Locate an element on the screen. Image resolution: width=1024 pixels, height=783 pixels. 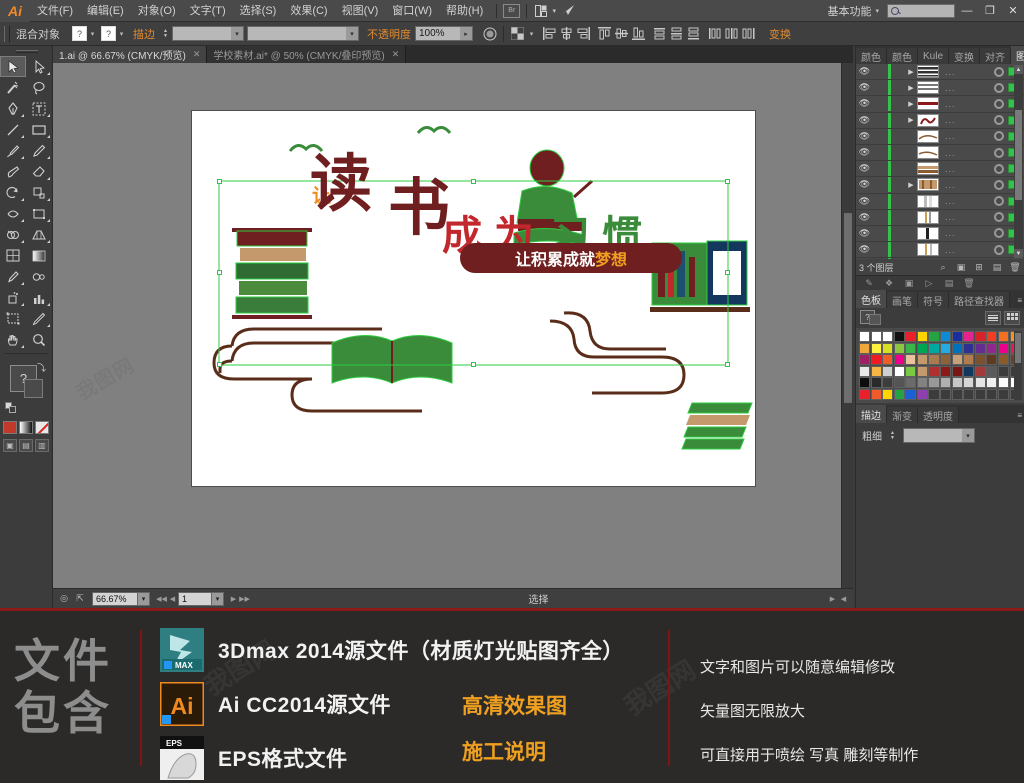
scroll-down-icon: ▼ is located at coordinates (1018, 253).